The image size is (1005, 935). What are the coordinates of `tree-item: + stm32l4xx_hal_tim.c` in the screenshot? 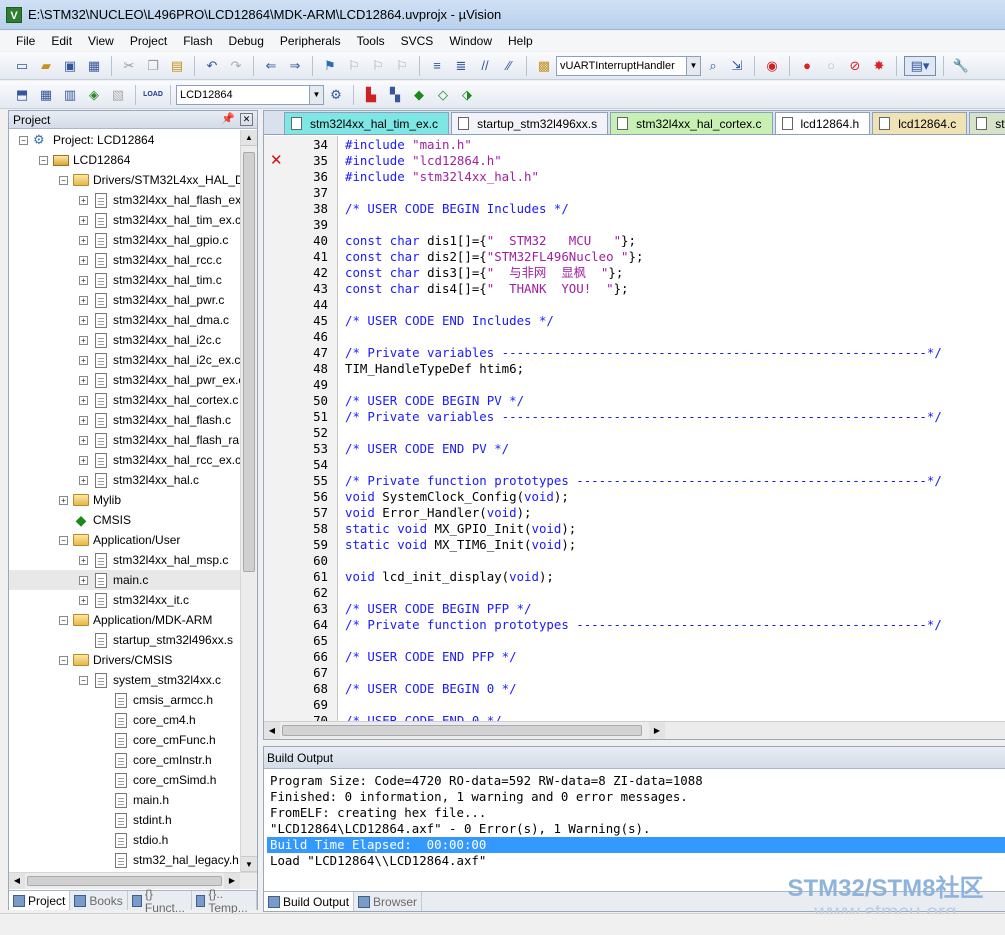 It's located at (125, 280).